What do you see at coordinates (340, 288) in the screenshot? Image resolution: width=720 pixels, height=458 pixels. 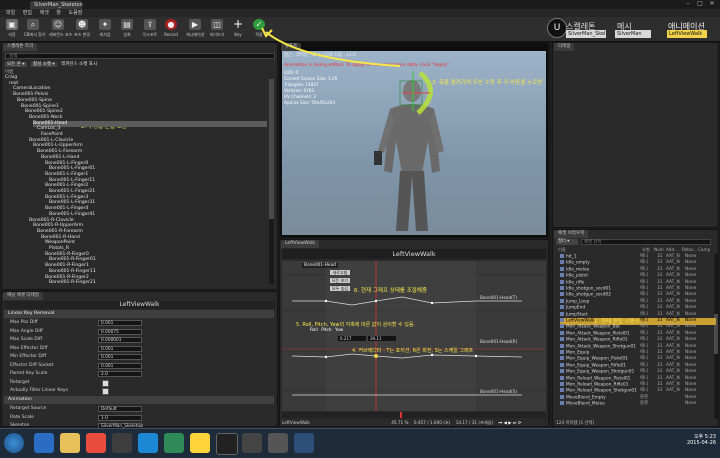 I see `hide-all-button: 모두 숨김` at bounding box center [340, 288].